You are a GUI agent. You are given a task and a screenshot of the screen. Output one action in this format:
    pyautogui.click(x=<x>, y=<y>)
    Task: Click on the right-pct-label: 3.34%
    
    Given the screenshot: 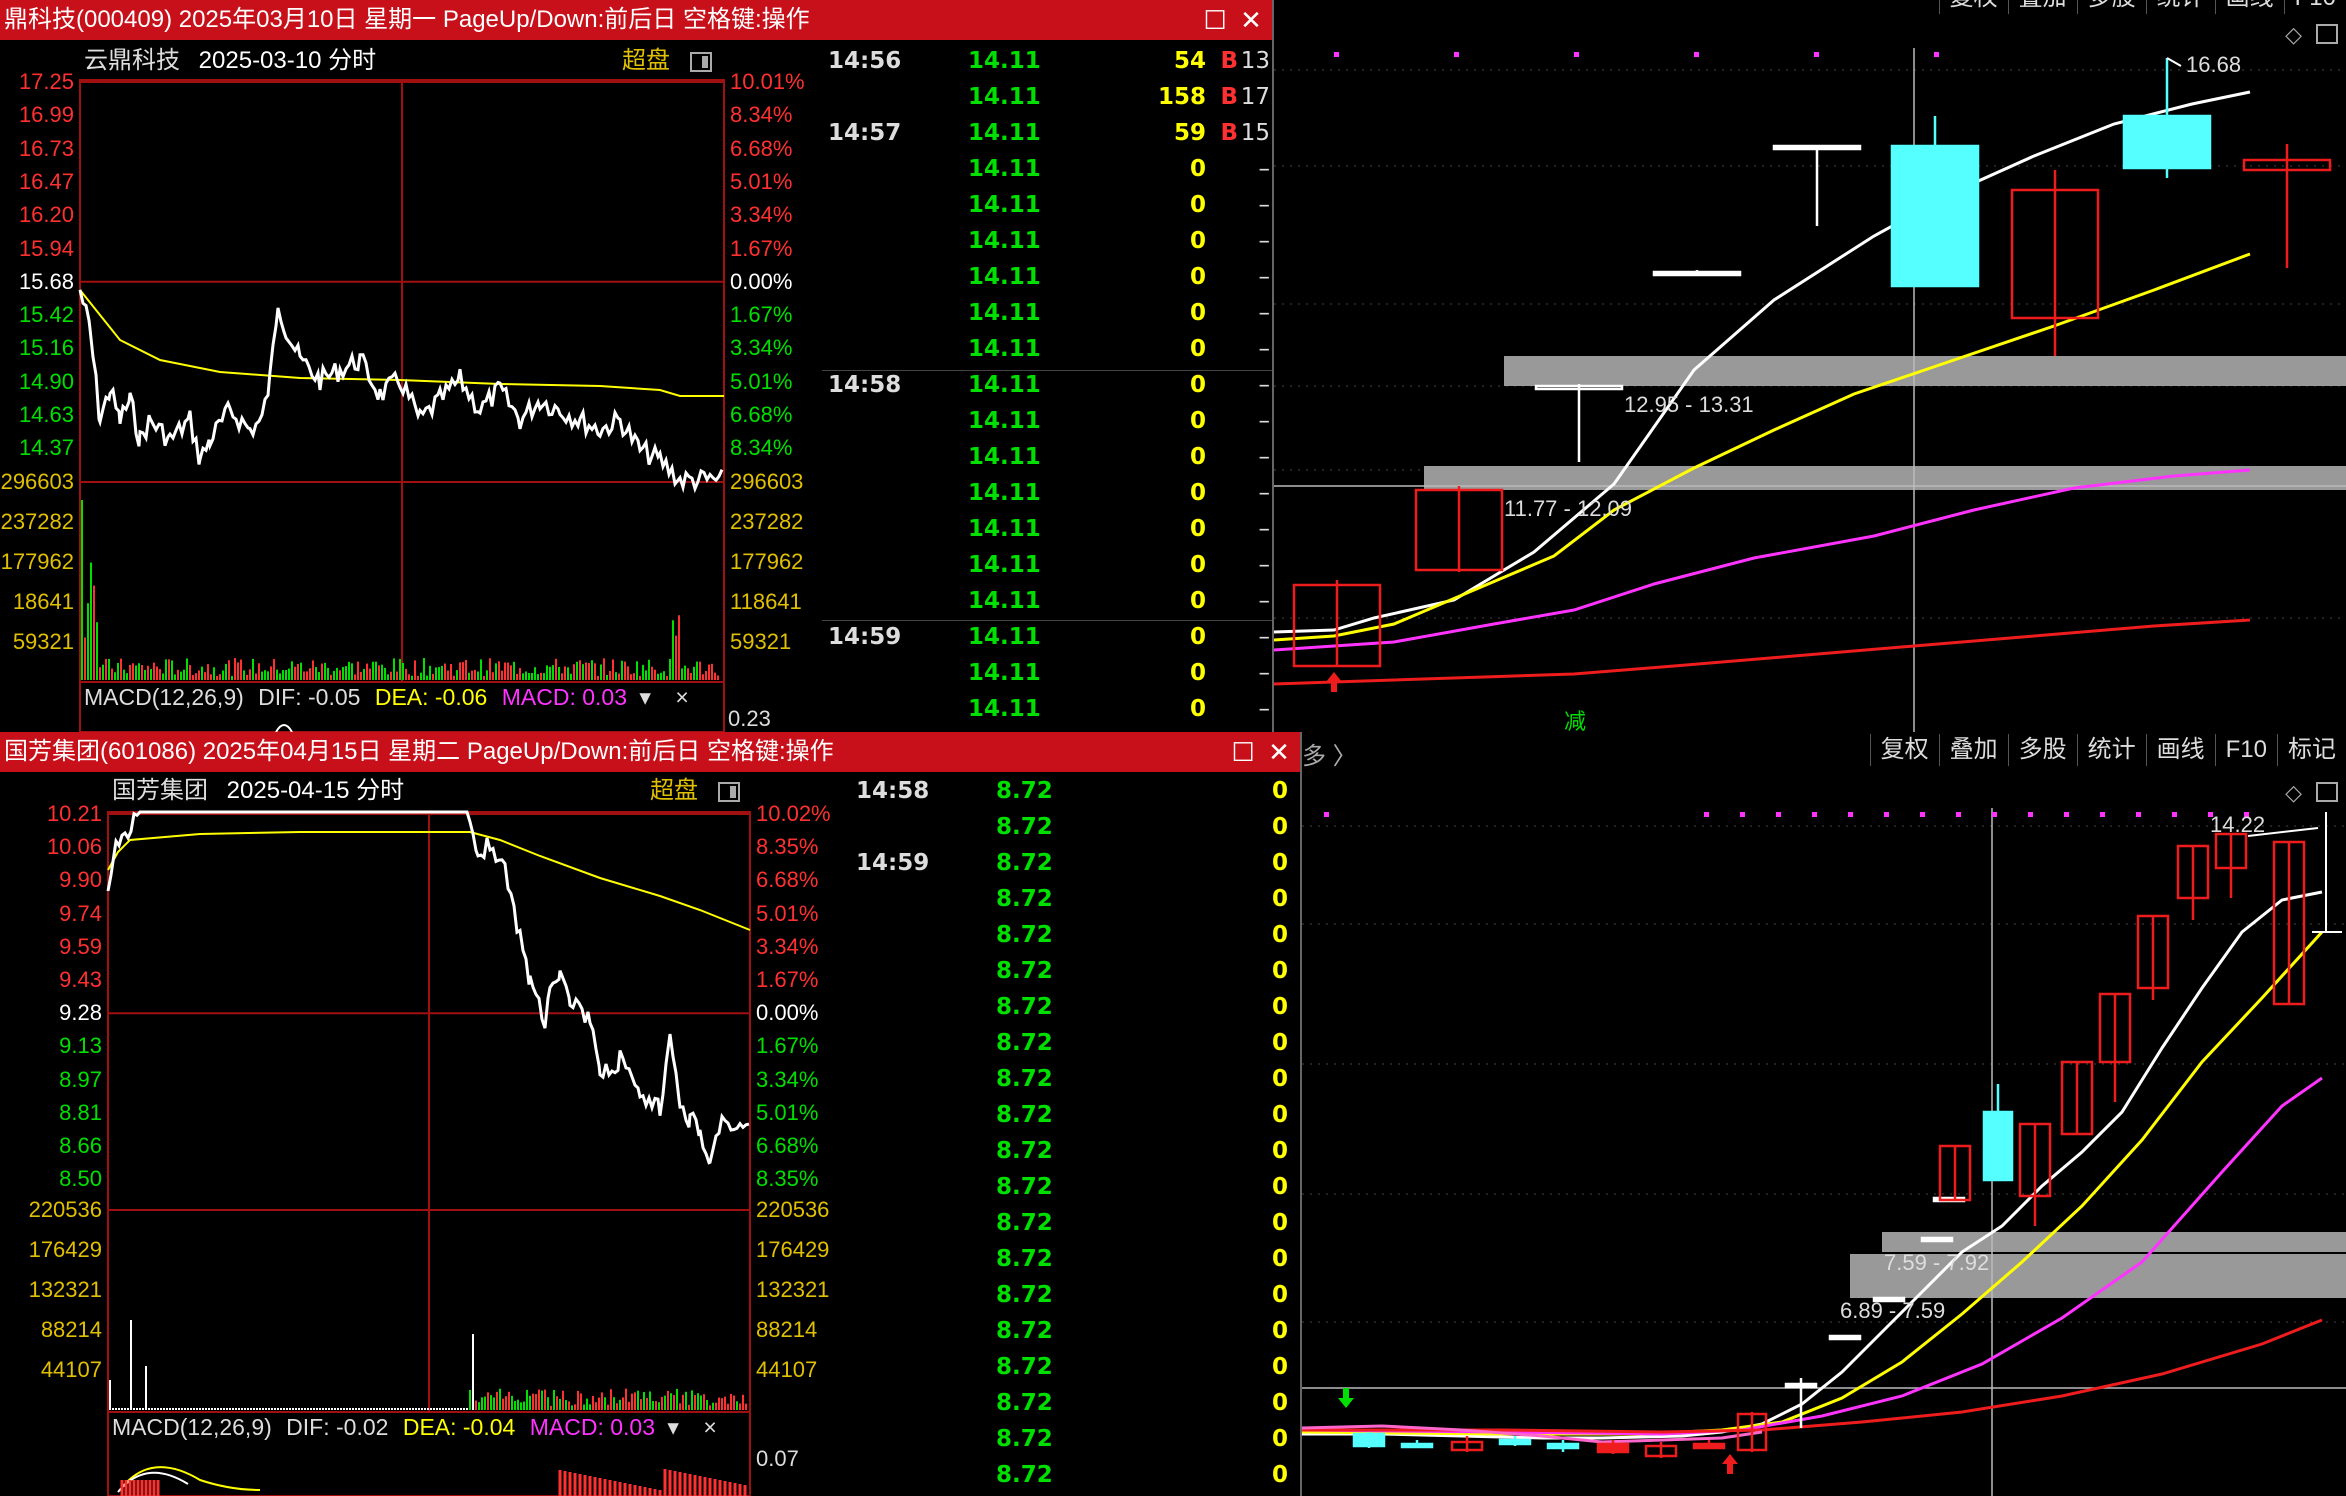 What is the action you would take?
    pyautogui.click(x=761, y=348)
    